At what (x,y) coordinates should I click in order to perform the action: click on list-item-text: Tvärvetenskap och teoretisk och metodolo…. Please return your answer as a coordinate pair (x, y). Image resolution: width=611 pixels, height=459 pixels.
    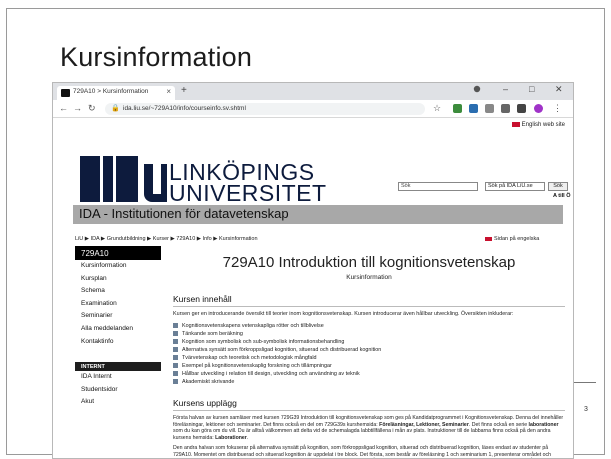
    Looking at the image, I should click on (249, 358).